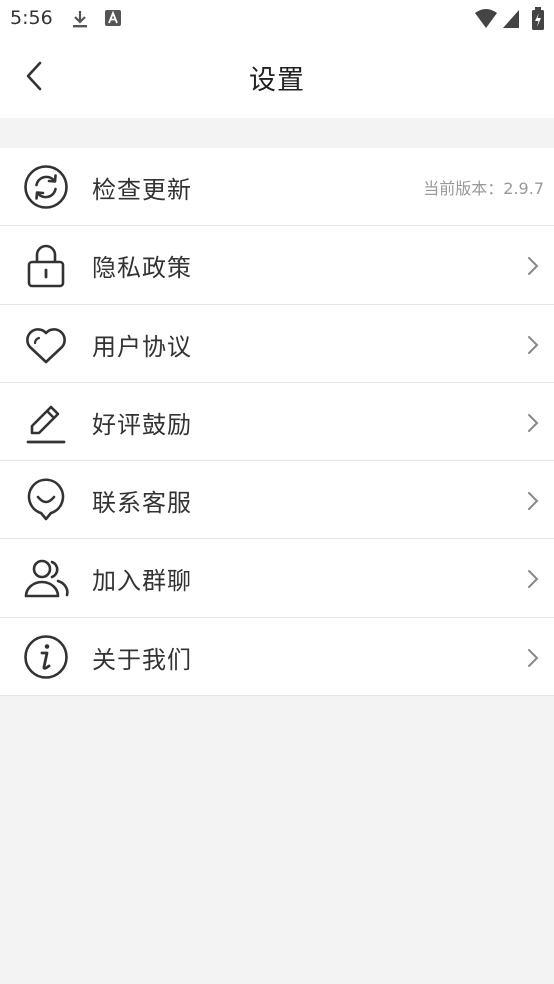  What do you see at coordinates (142, 503) in the screenshot?
I see `row-label: 联系客服` at bounding box center [142, 503].